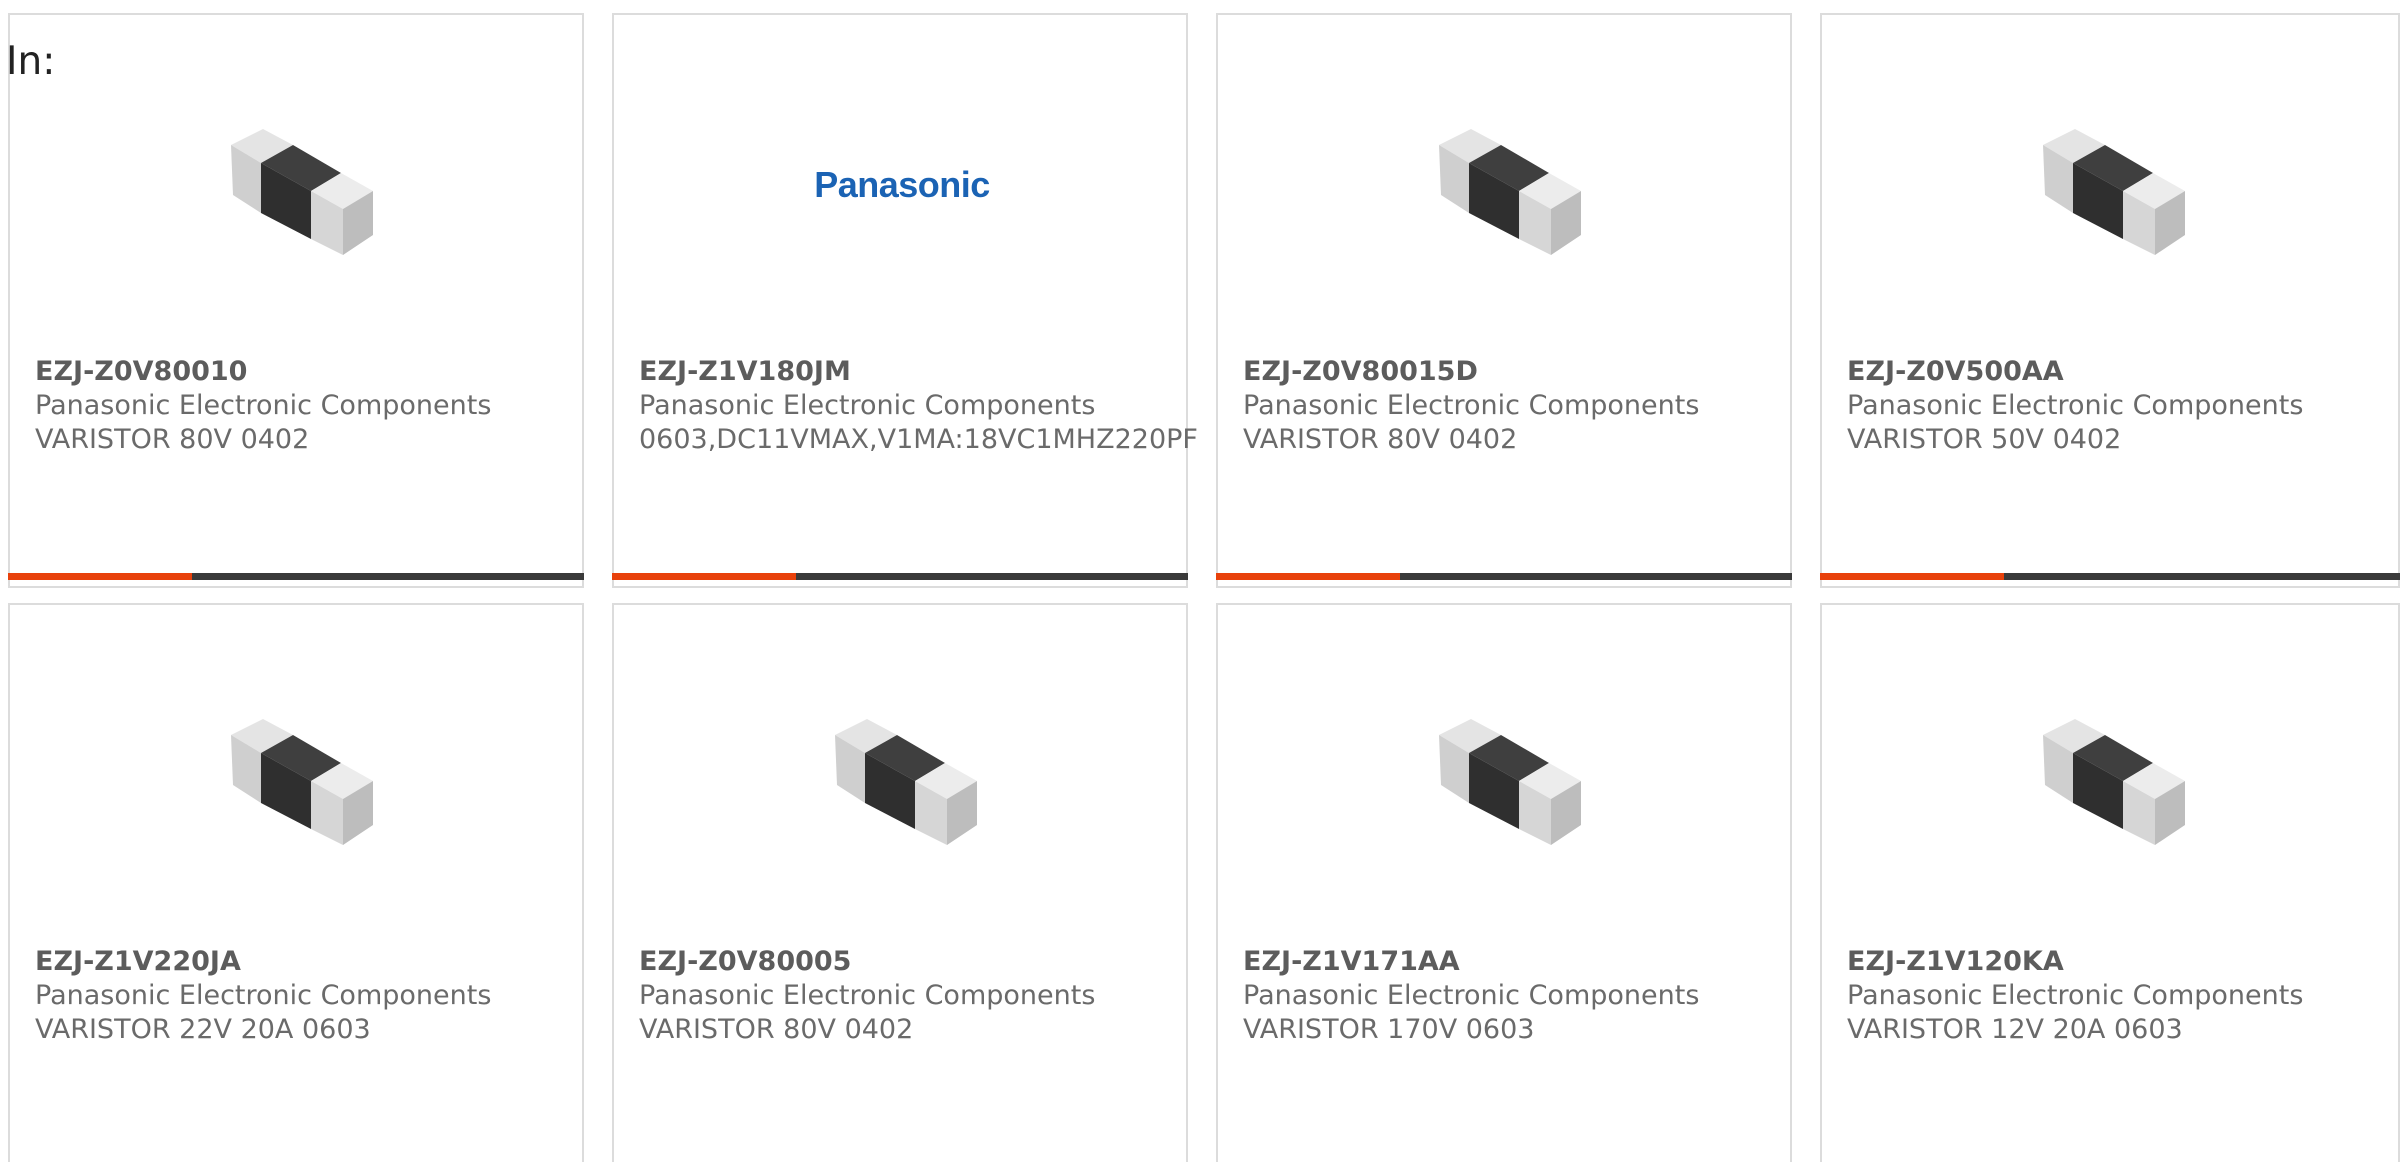  I want to click on description: VARISTOR 12V 20A 0603, so click(2015, 1029).